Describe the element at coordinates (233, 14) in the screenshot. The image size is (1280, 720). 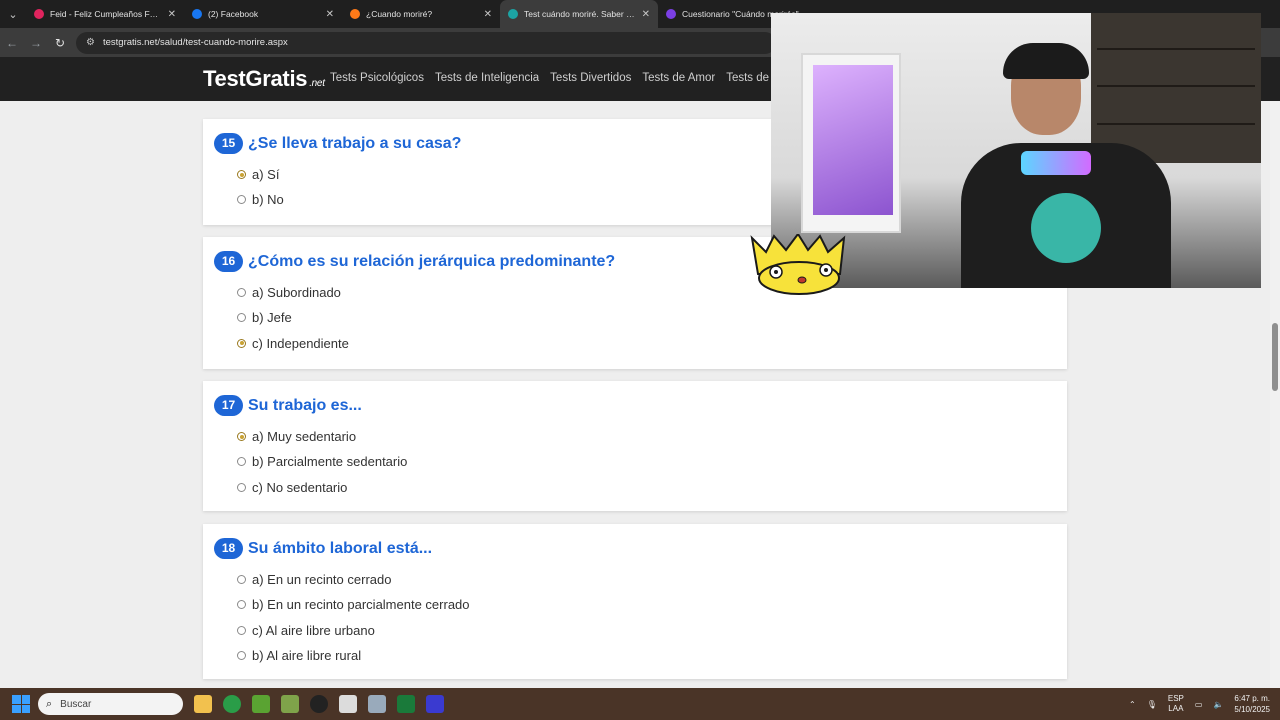
I see `tab-title: (2) Facebook` at that location.